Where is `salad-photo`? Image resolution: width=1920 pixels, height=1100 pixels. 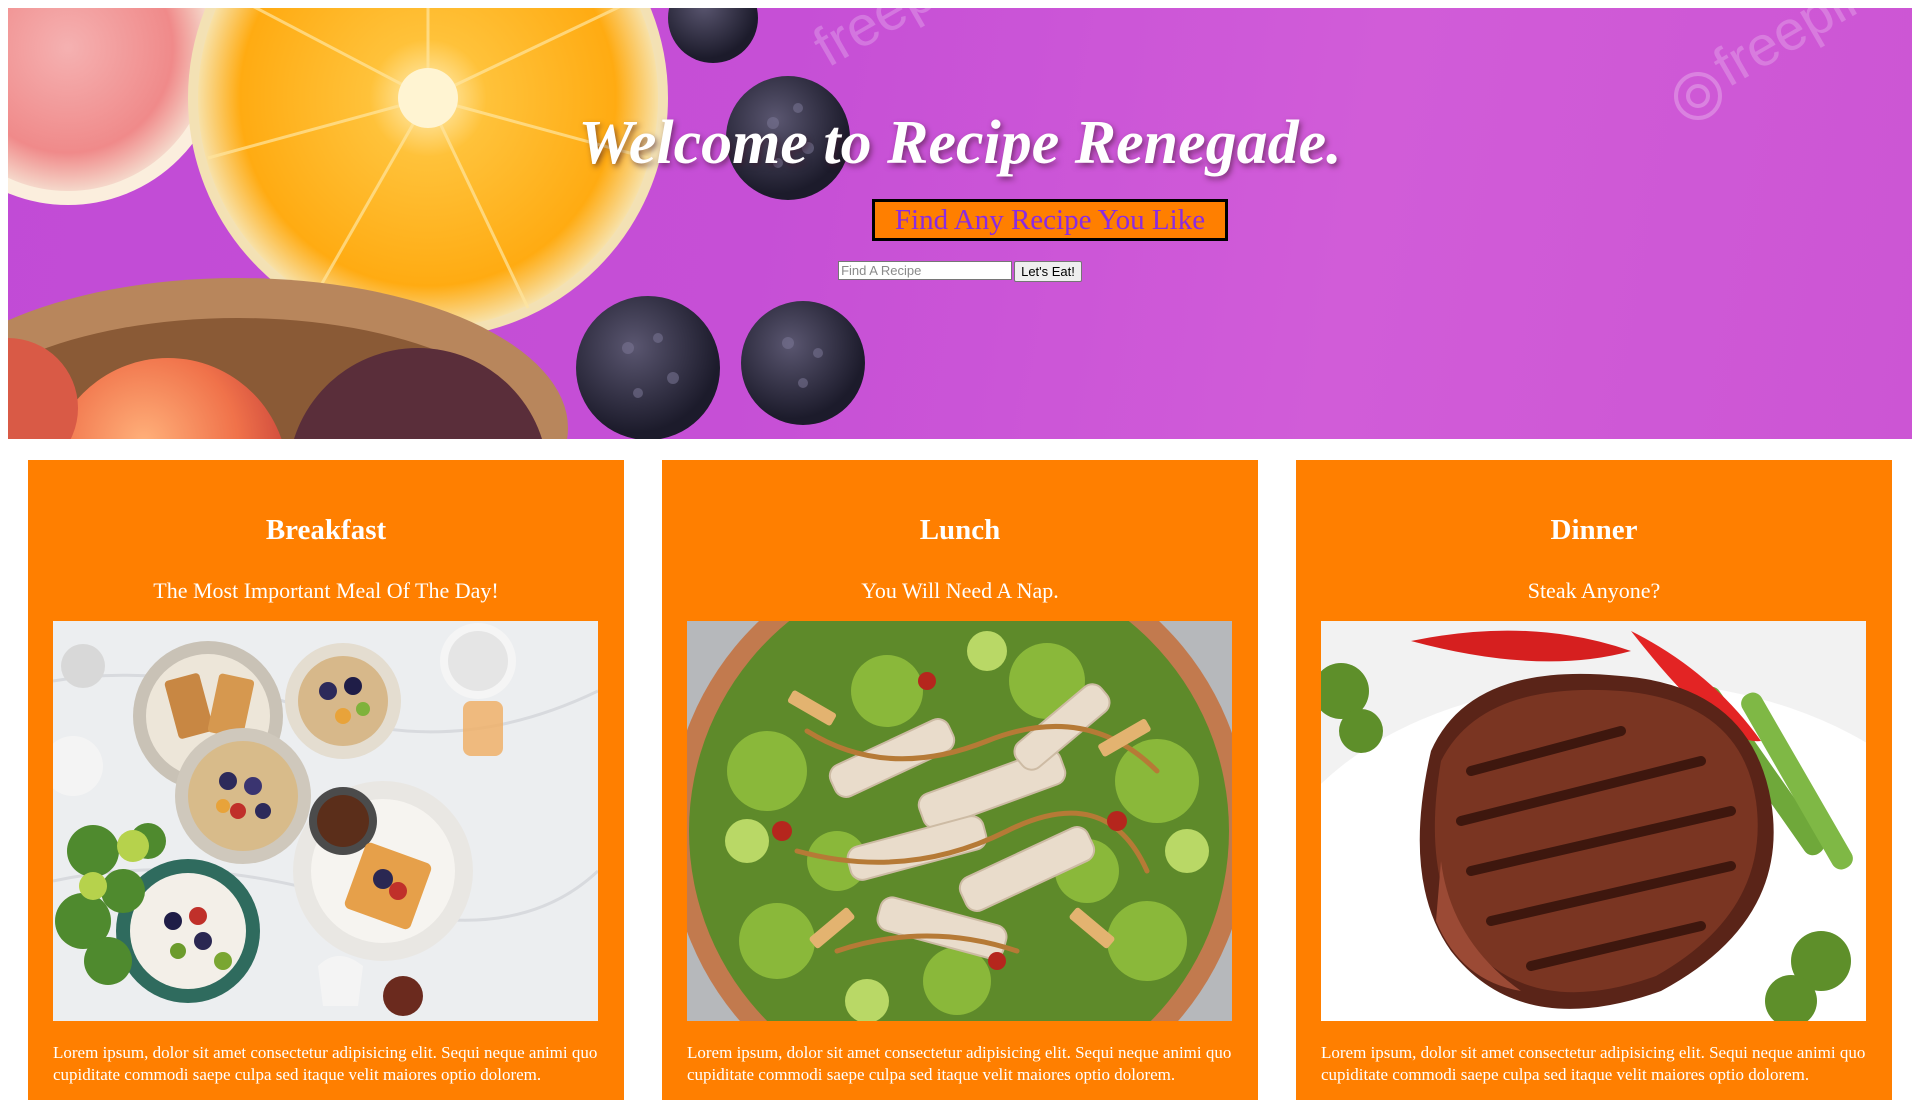
salad-photo is located at coordinates (959, 821).